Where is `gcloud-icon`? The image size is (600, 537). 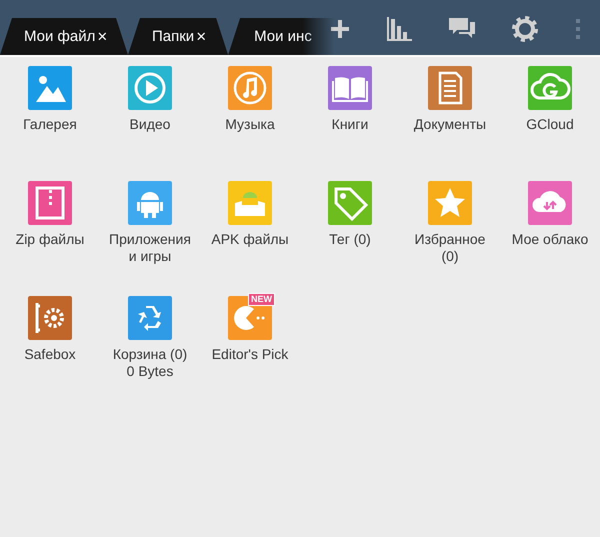 gcloud-icon is located at coordinates (550, 88).